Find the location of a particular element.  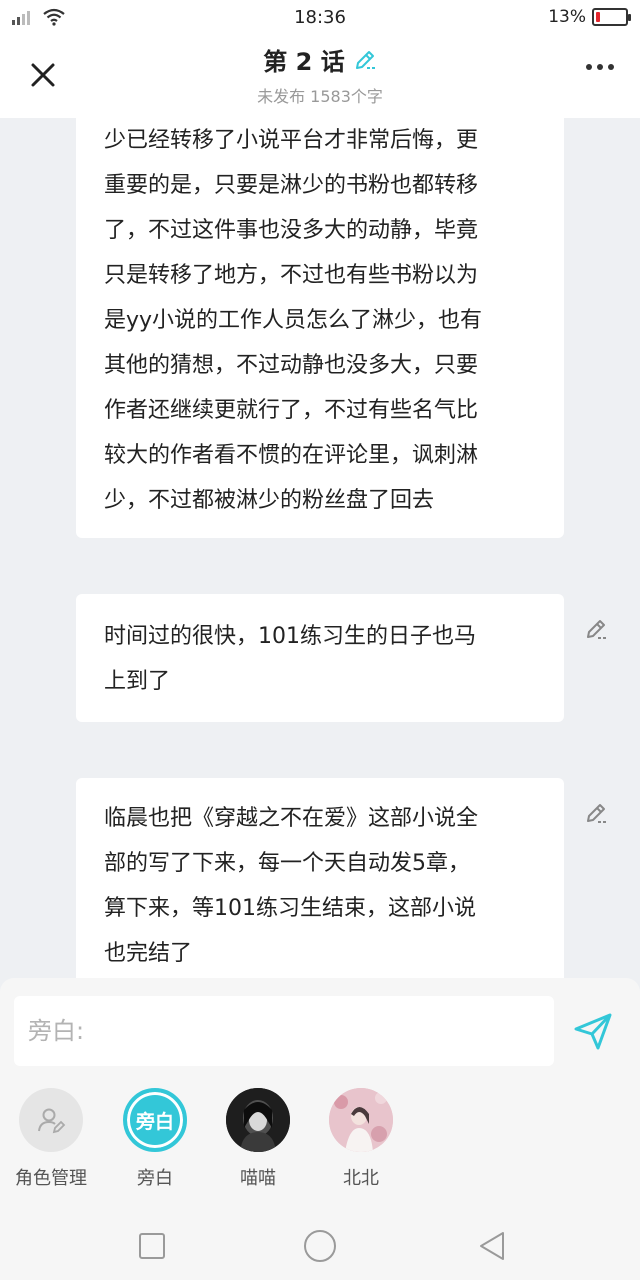

more-options-icon is located at coordinates (600, 67).